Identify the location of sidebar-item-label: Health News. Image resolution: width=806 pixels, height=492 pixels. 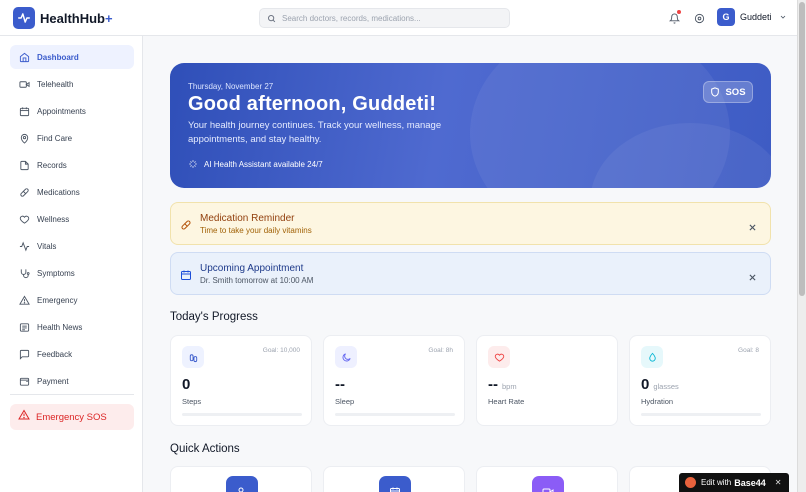
(60, 327).